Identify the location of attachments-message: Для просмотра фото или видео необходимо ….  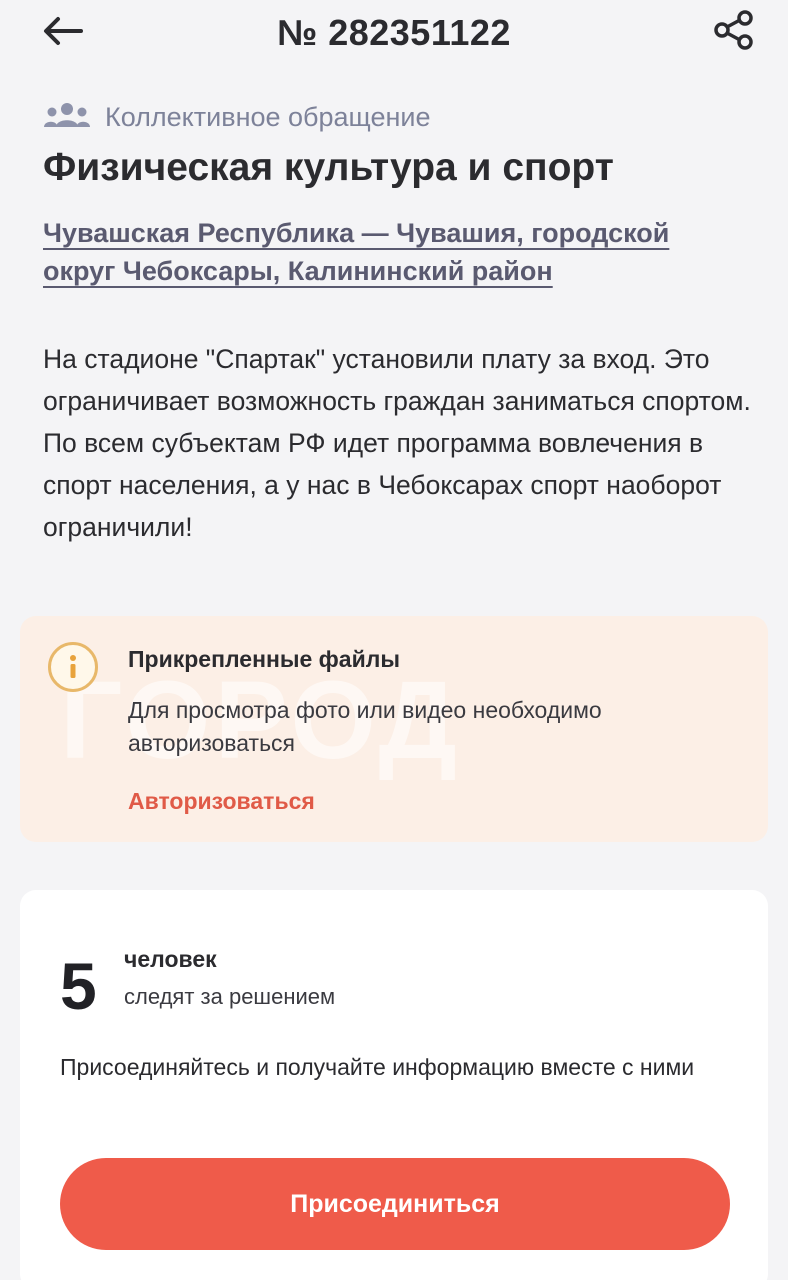
(365, 726).